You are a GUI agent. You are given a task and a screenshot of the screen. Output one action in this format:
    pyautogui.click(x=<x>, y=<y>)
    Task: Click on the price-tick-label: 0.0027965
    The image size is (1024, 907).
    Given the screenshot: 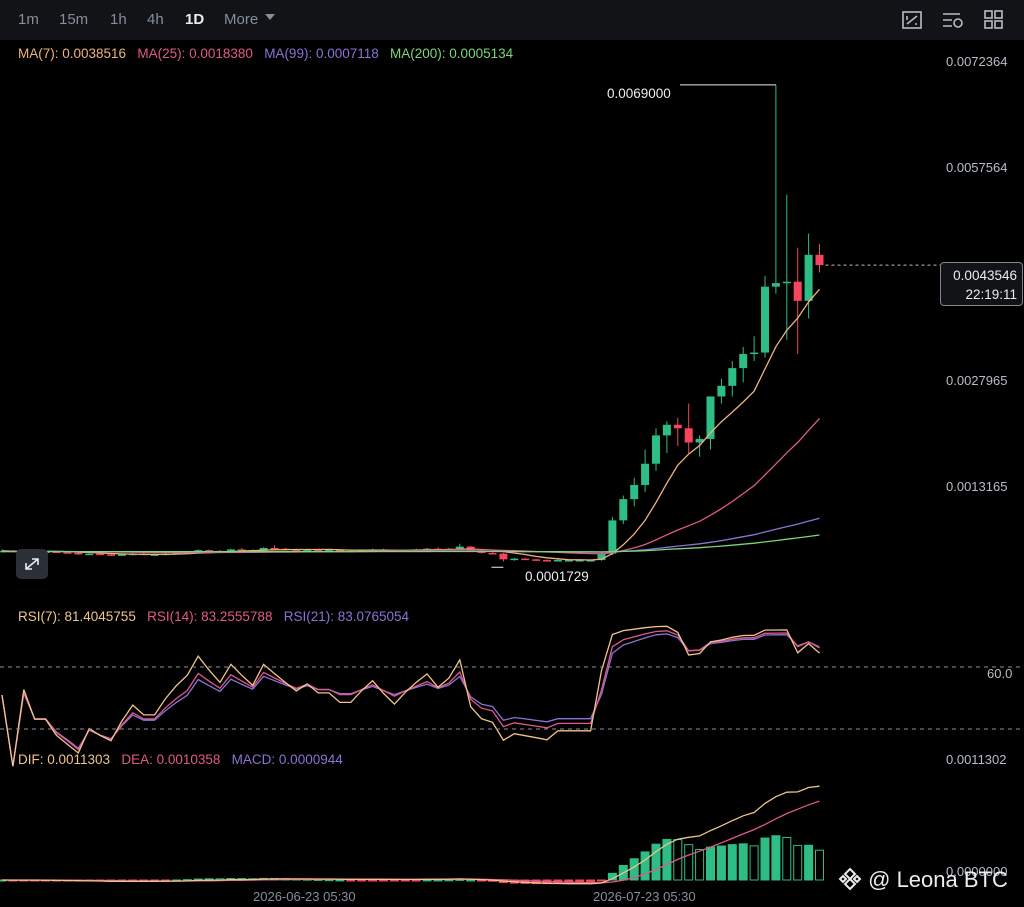 What is the action you would take?
    pyautogui.click(x=977, y=380)
    